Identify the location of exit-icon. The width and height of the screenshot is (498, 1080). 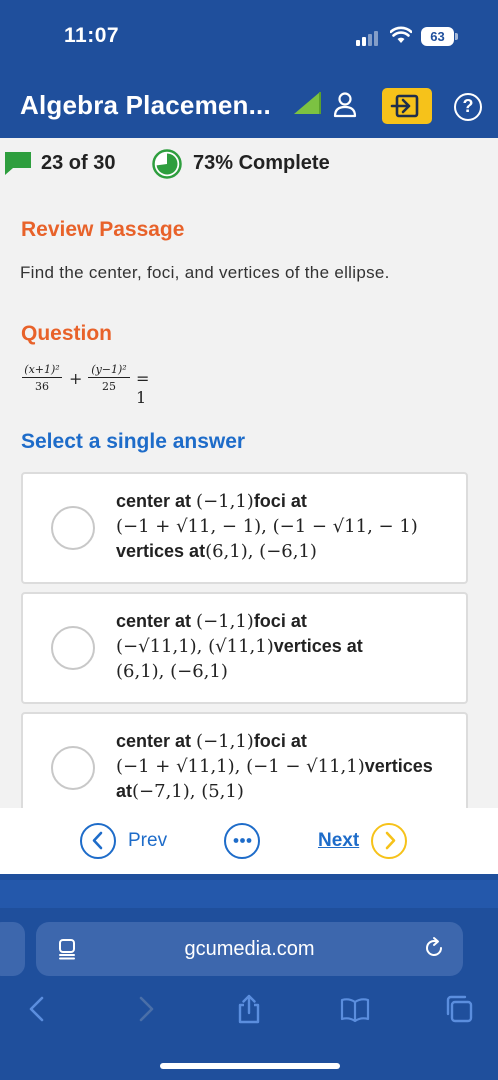
(404, 106).